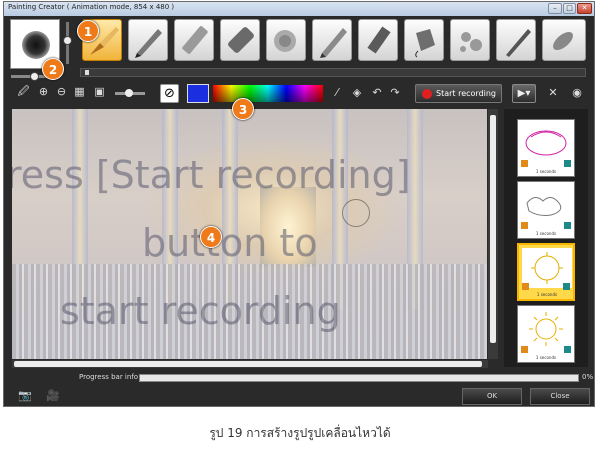  Describe the element at coordinates (555, 8) in the screenshot. I see `minimize-button: –` at that location.